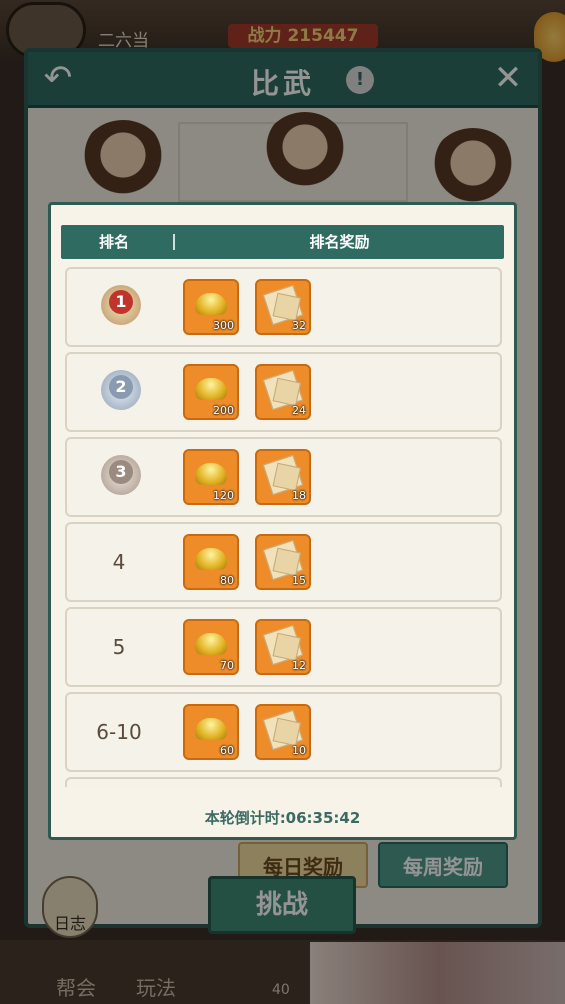 The height and width of the screenshot is (1004, 565). What do you see at coordinates (299, 750) in the screenshot?
I see `item-quantity: 10` at bounding box center [299, 750].